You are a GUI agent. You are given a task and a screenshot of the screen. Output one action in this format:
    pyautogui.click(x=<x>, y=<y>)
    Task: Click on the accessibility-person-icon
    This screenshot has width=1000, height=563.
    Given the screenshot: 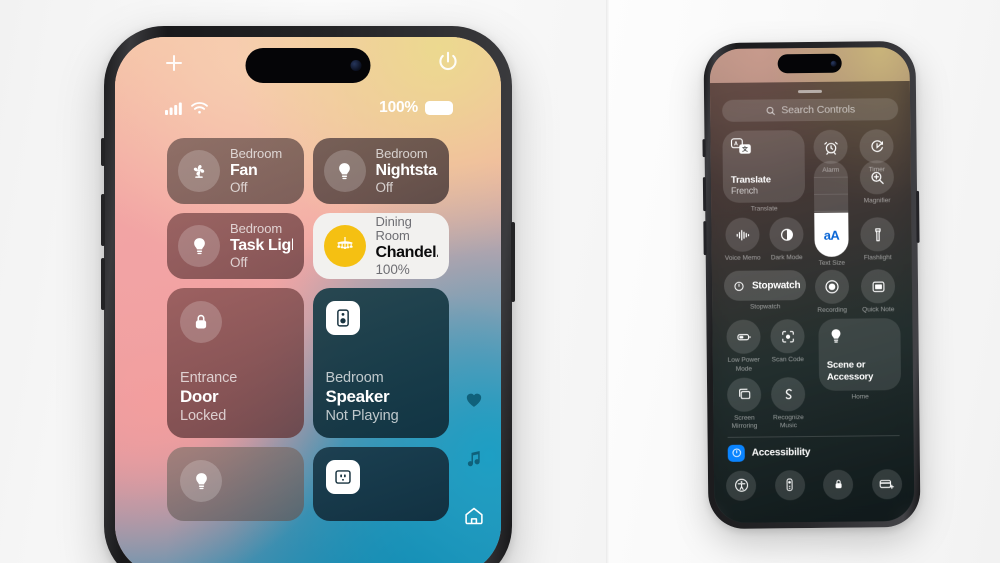 What is the action you would take?
    pyautogui.click(x=741, y=485)
    